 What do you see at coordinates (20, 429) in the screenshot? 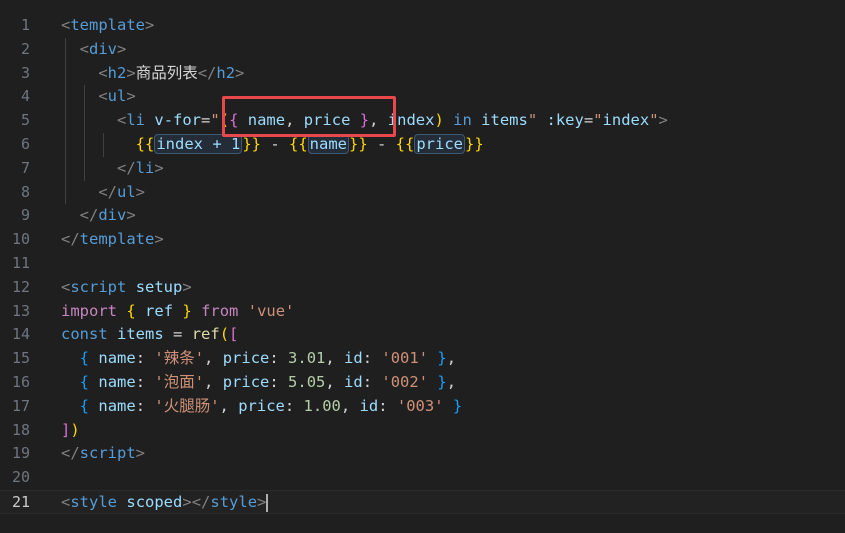
I see `line-number: 18` at bounding box center [20, 429].